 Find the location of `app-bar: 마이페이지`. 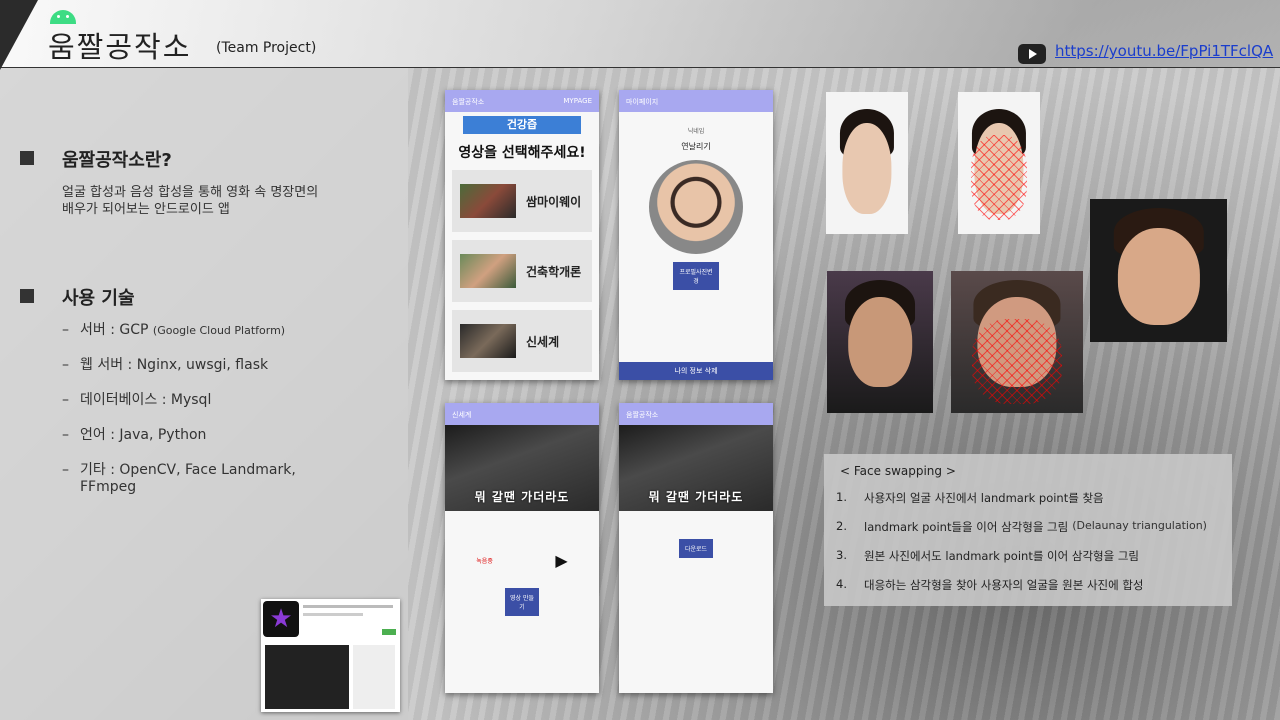

app-bar: 마이페이지 is located at coordinates (696, 101).